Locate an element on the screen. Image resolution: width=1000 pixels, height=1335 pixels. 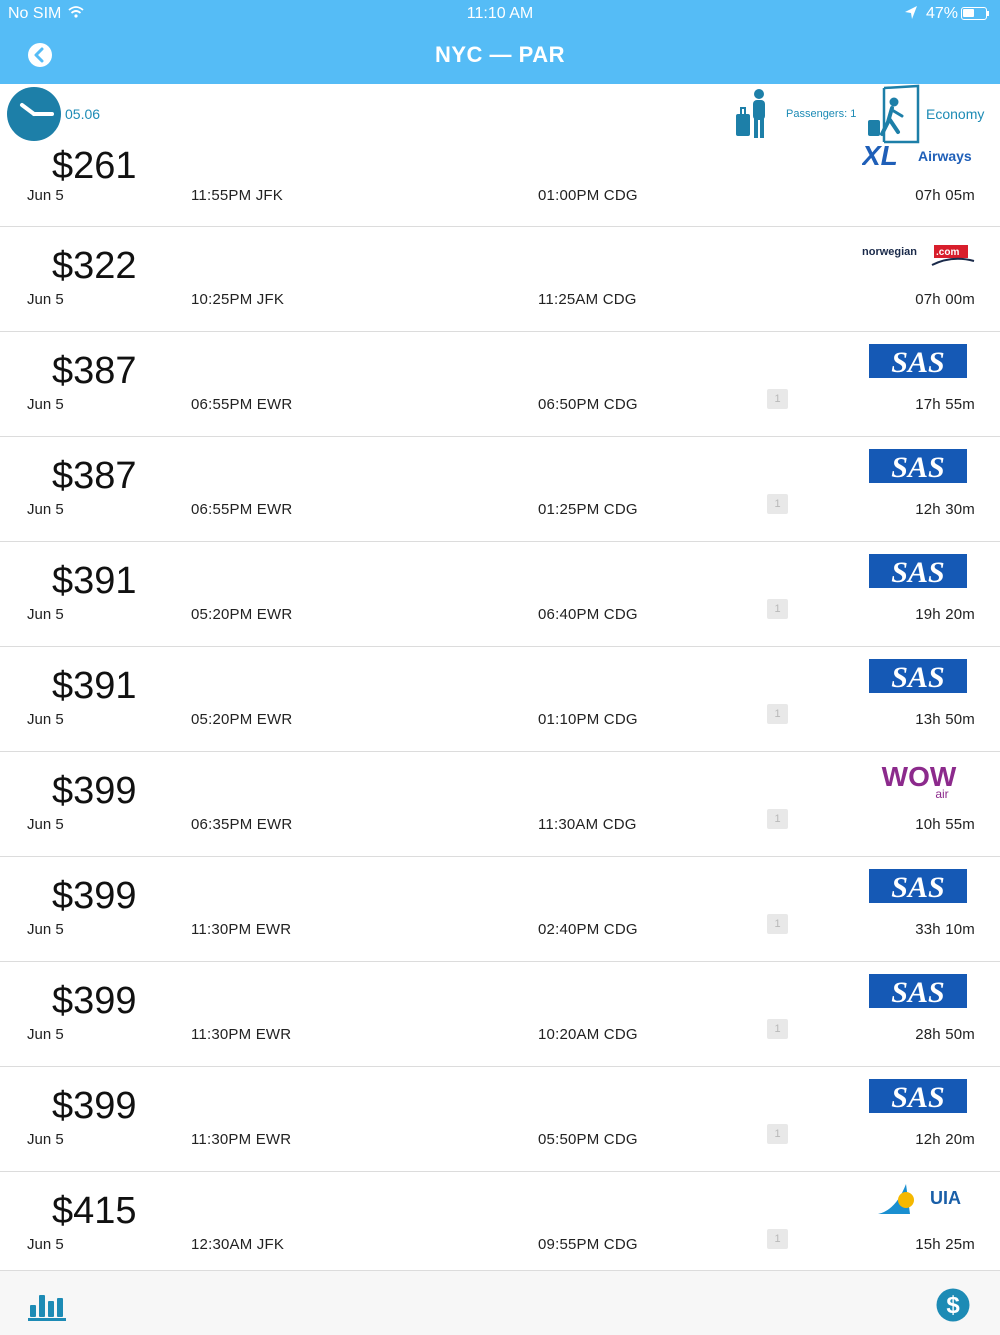
arrival-time: 02:40PM CDG is located at coordinates (588, 929).